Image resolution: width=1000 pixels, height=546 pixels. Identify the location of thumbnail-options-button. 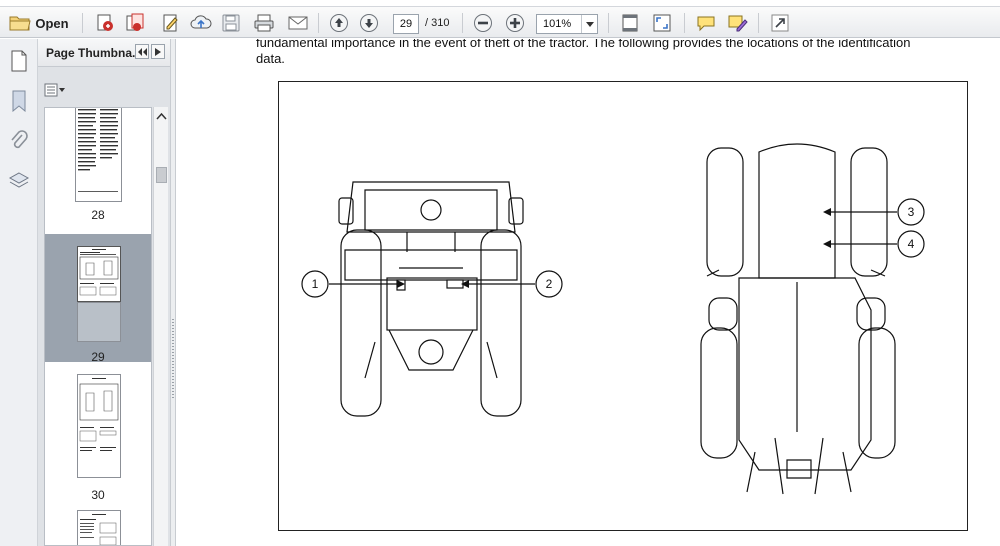
(55, 90).